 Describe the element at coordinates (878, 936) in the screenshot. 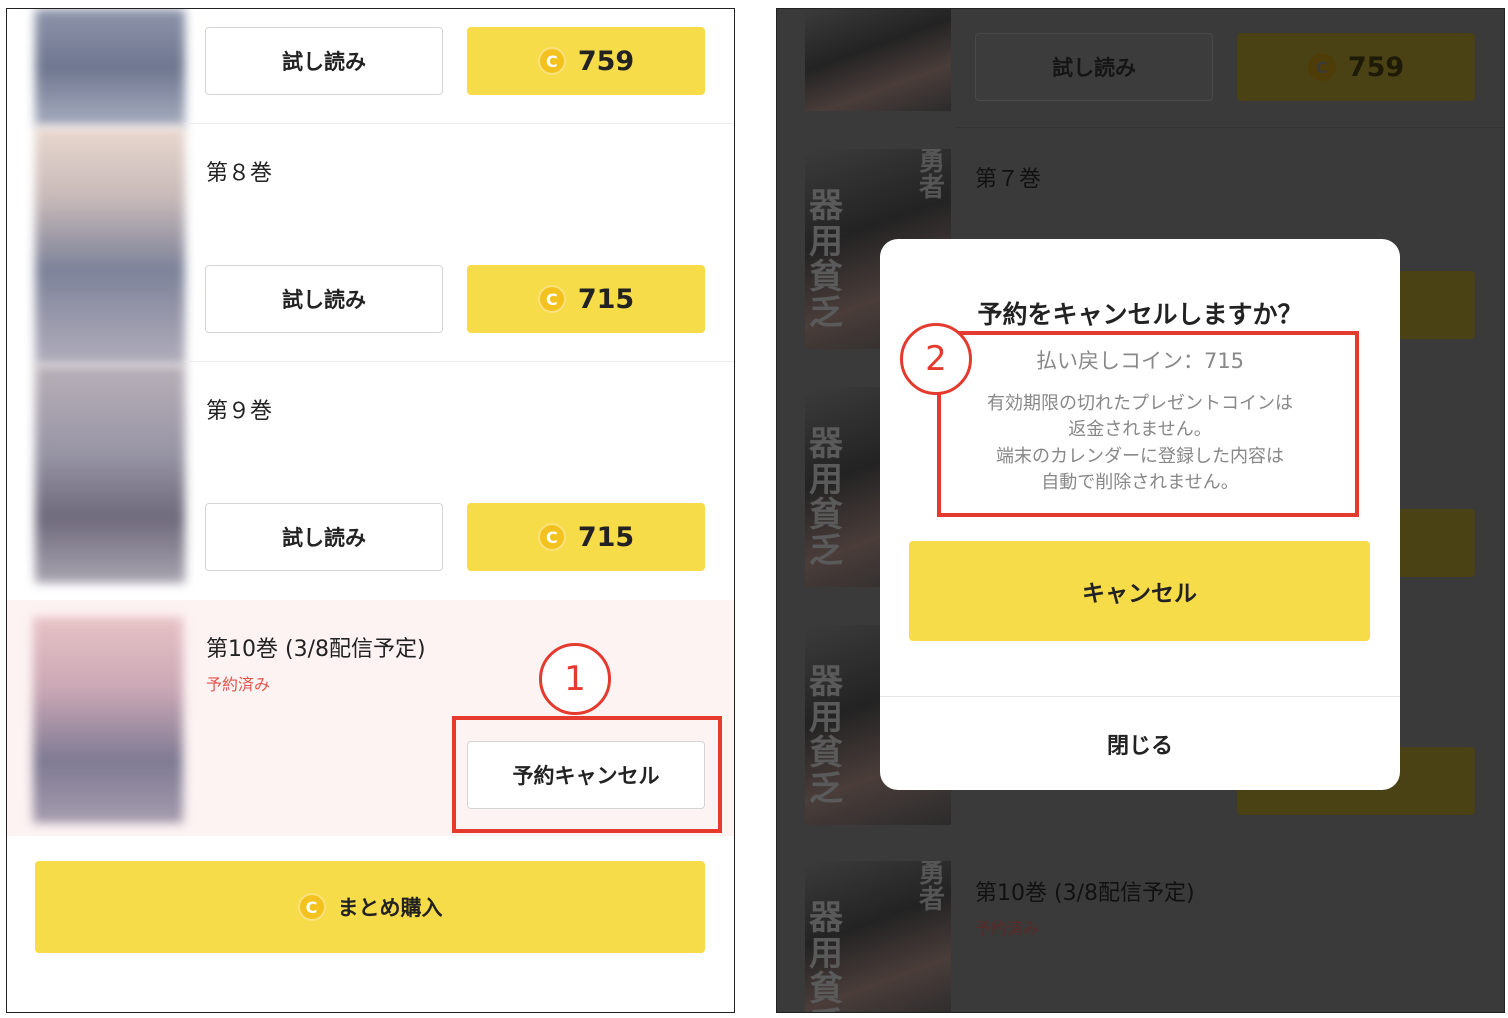

I see `volume-cover-image: 器用貧乏 勇者` at that location.